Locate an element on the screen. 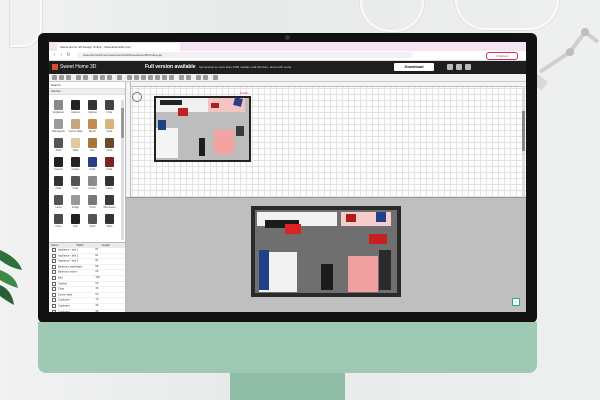  counter is located at coordinates (171, 102).